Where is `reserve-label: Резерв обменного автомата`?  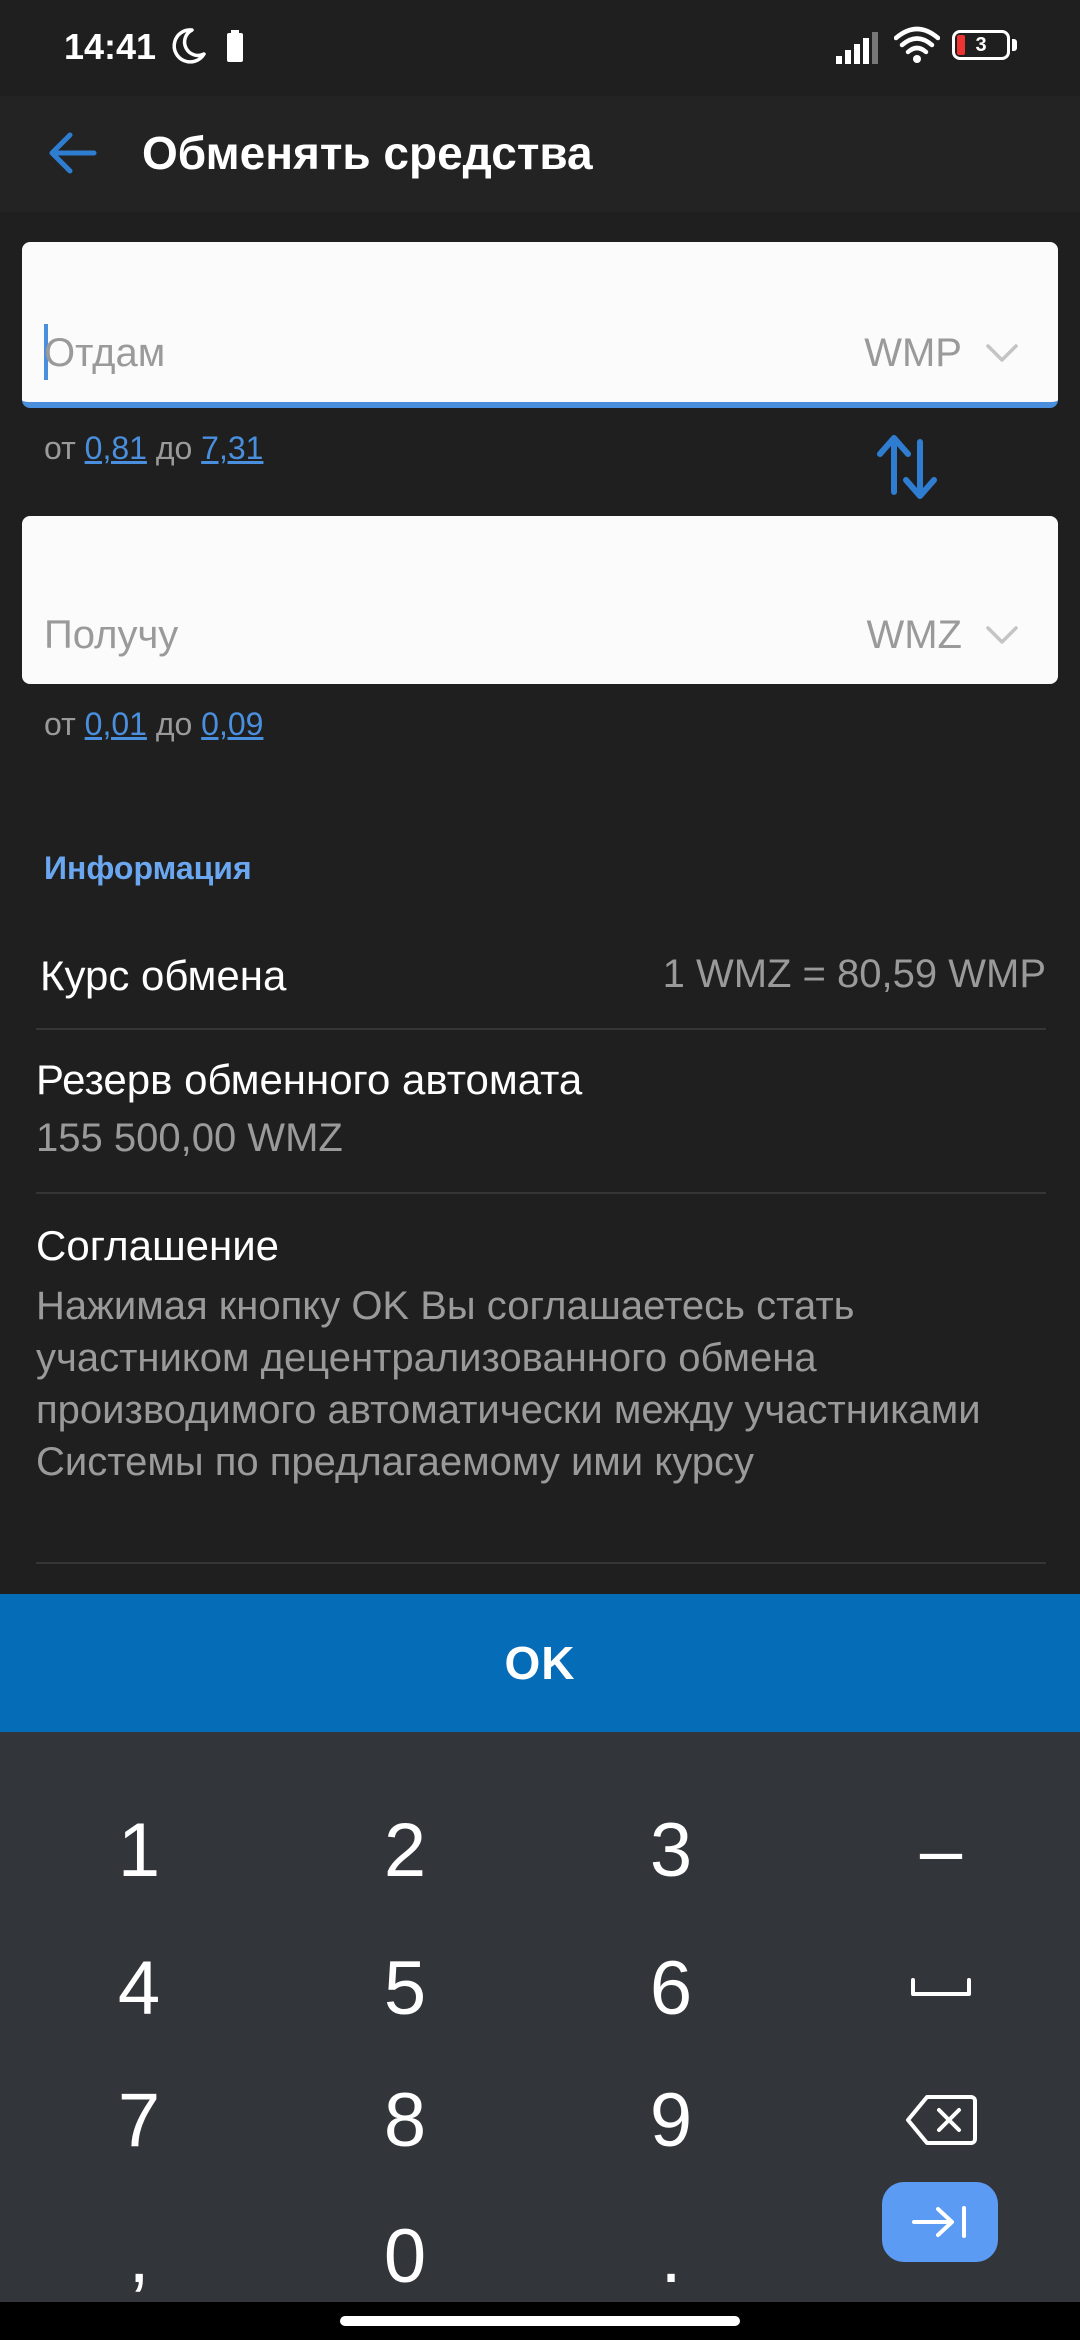
reserve-label: Резерв обменного автомата is located at coordinates (309, 1079).